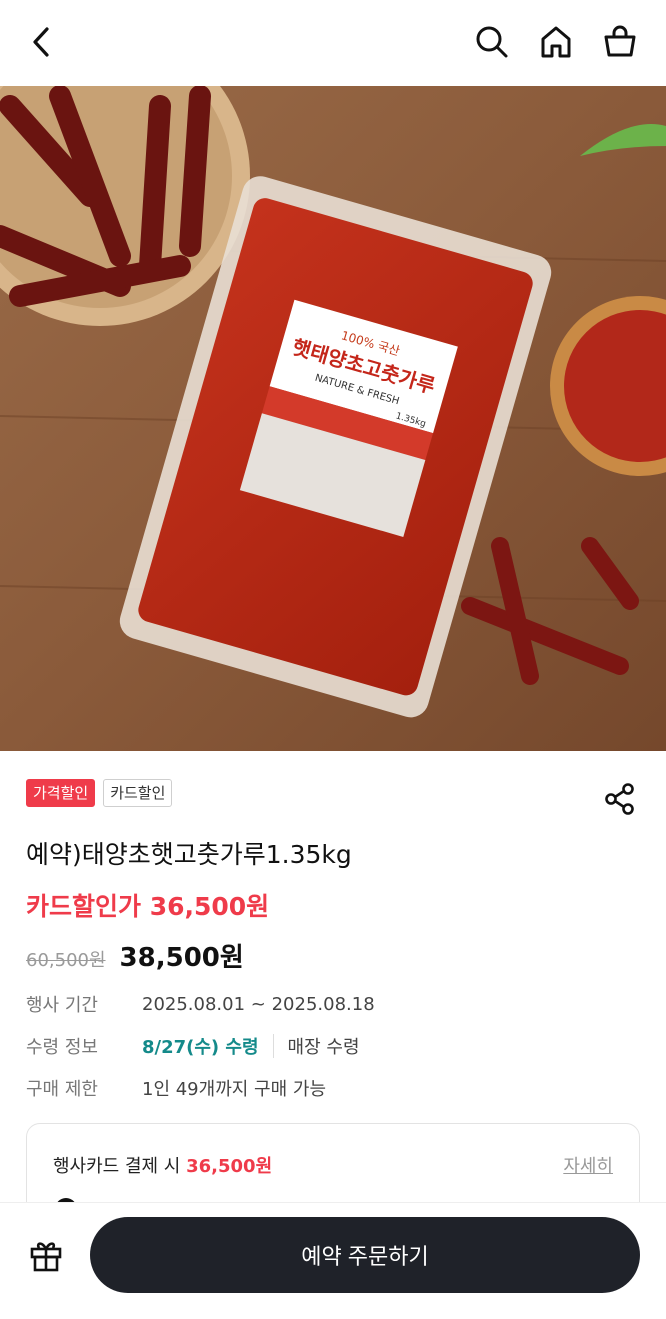 This screenshot has height=1319, width=666. I want to click on share-icon, so click(619, 799).